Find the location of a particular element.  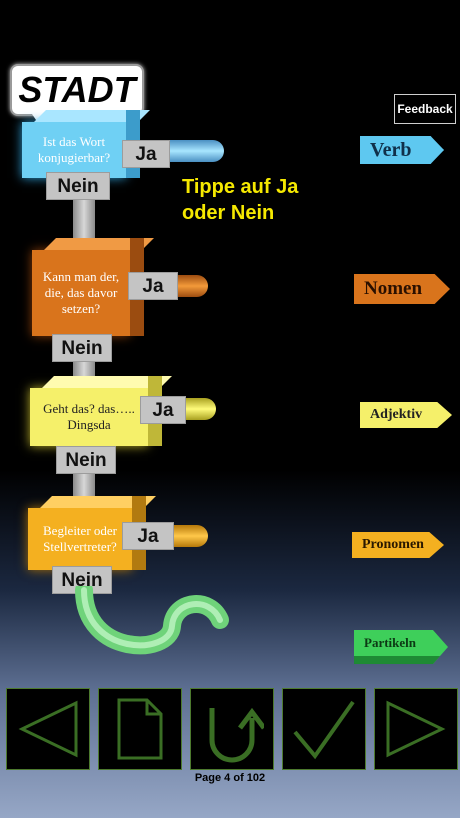

question-box-4: Begleiter oder Stellvertreter? is located at coordinates (92, 533).